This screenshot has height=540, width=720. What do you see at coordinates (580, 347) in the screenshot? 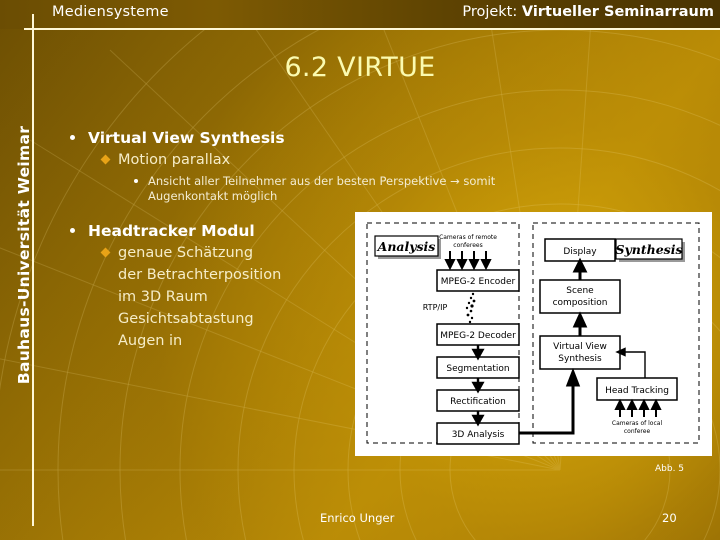
I see `box-virtual-view: Virtual View` at bounding box center [580, 347].